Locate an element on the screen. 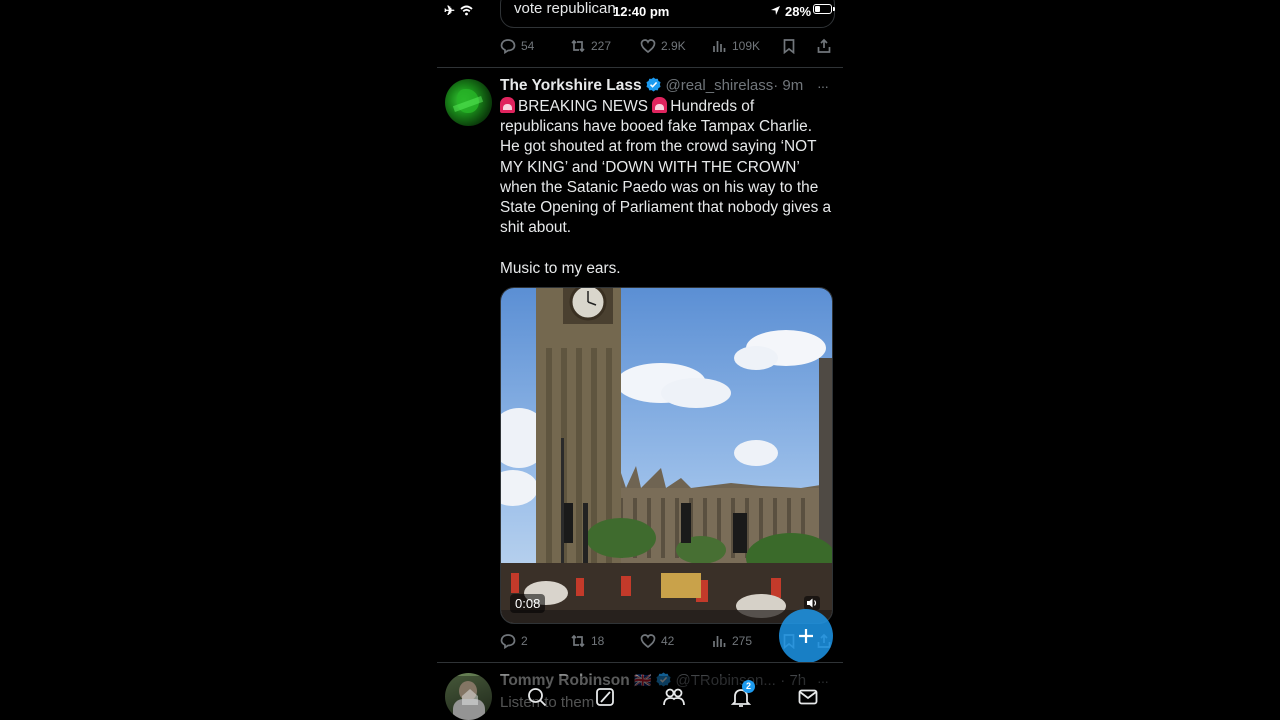  volume-icon is located at coordinates (812, 603).